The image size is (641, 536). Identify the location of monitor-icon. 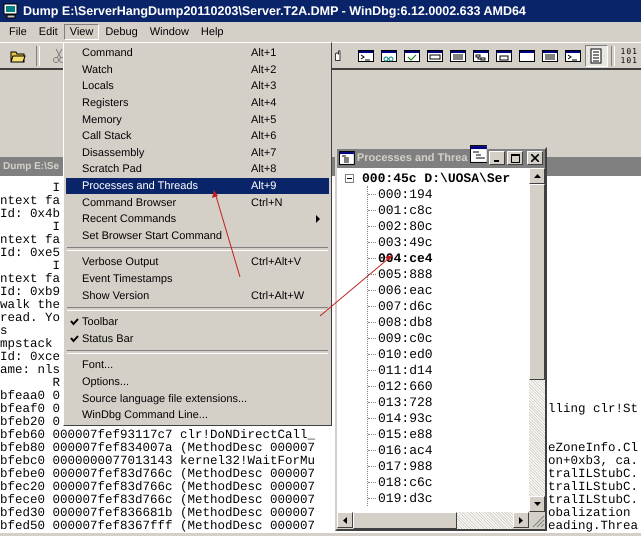
(11, 11).